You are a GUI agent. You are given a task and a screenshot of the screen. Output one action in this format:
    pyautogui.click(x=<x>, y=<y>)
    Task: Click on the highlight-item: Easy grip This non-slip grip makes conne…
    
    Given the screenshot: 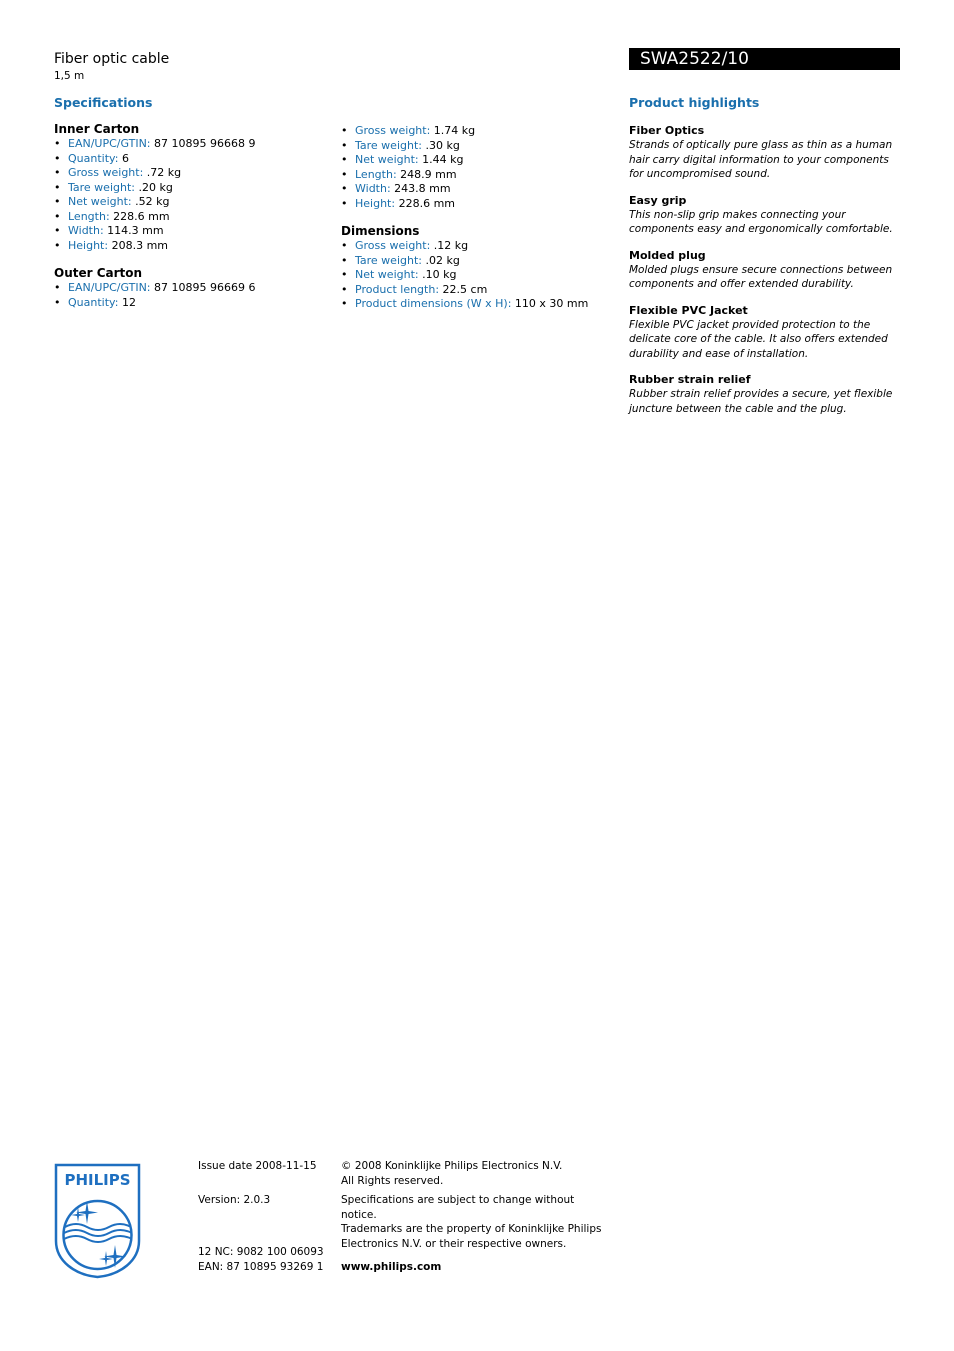 What is the action you would take?
    pyautogui.click(x=765, y=215)
    